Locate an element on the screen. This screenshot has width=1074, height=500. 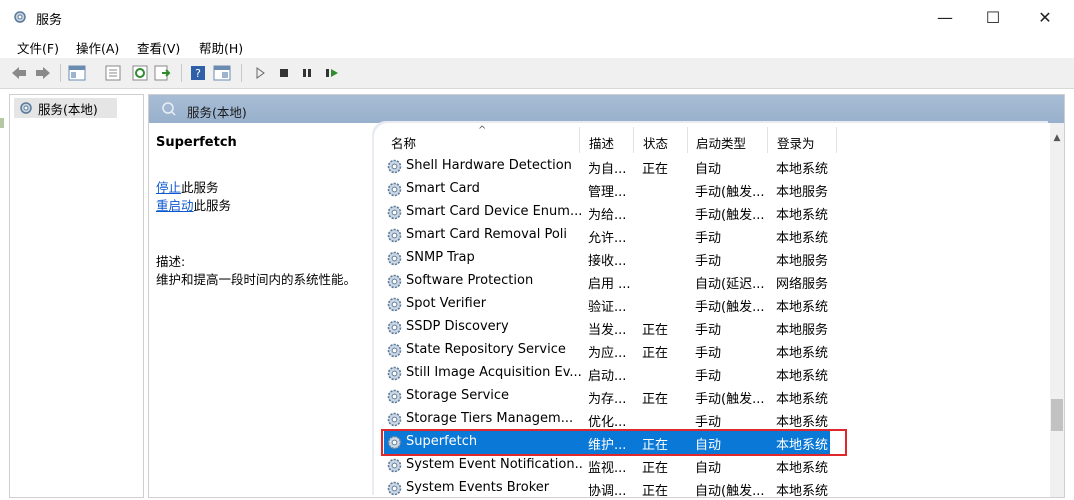
back-icon is located at coordinates (19, 73).